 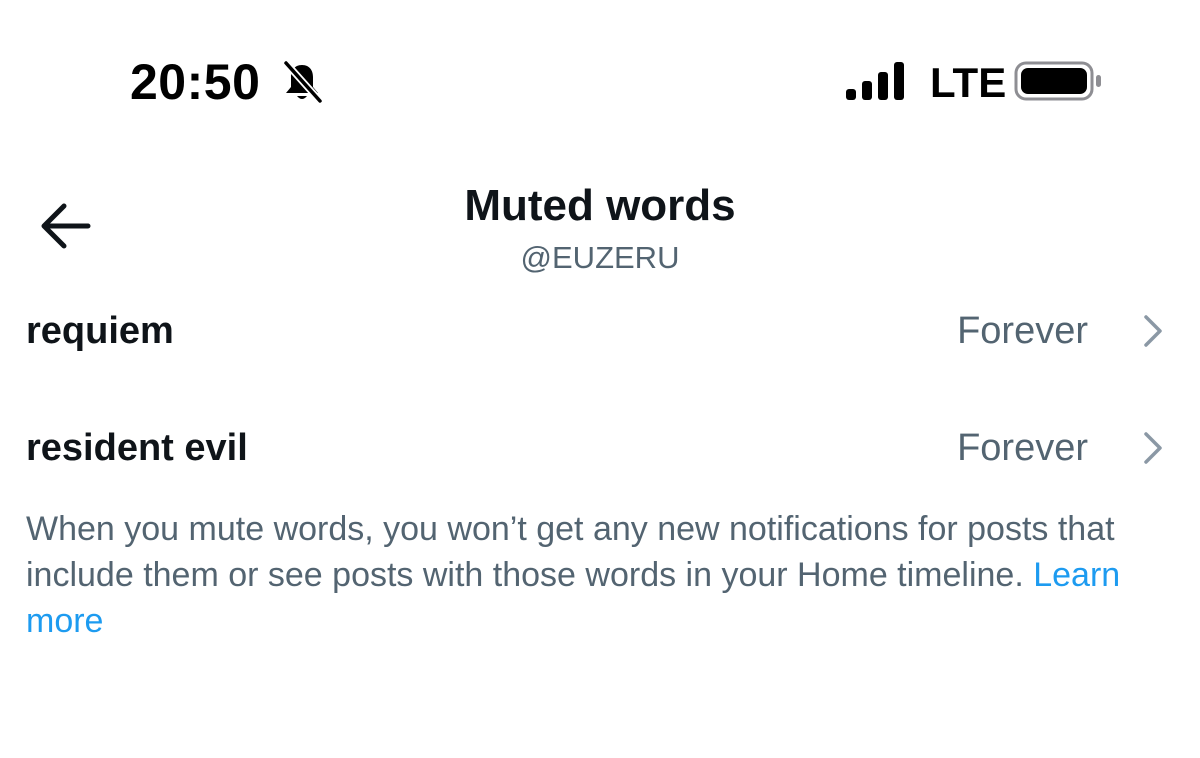 I want to click on muted-word-row: requiem Forever, so click(x=600, y=331).